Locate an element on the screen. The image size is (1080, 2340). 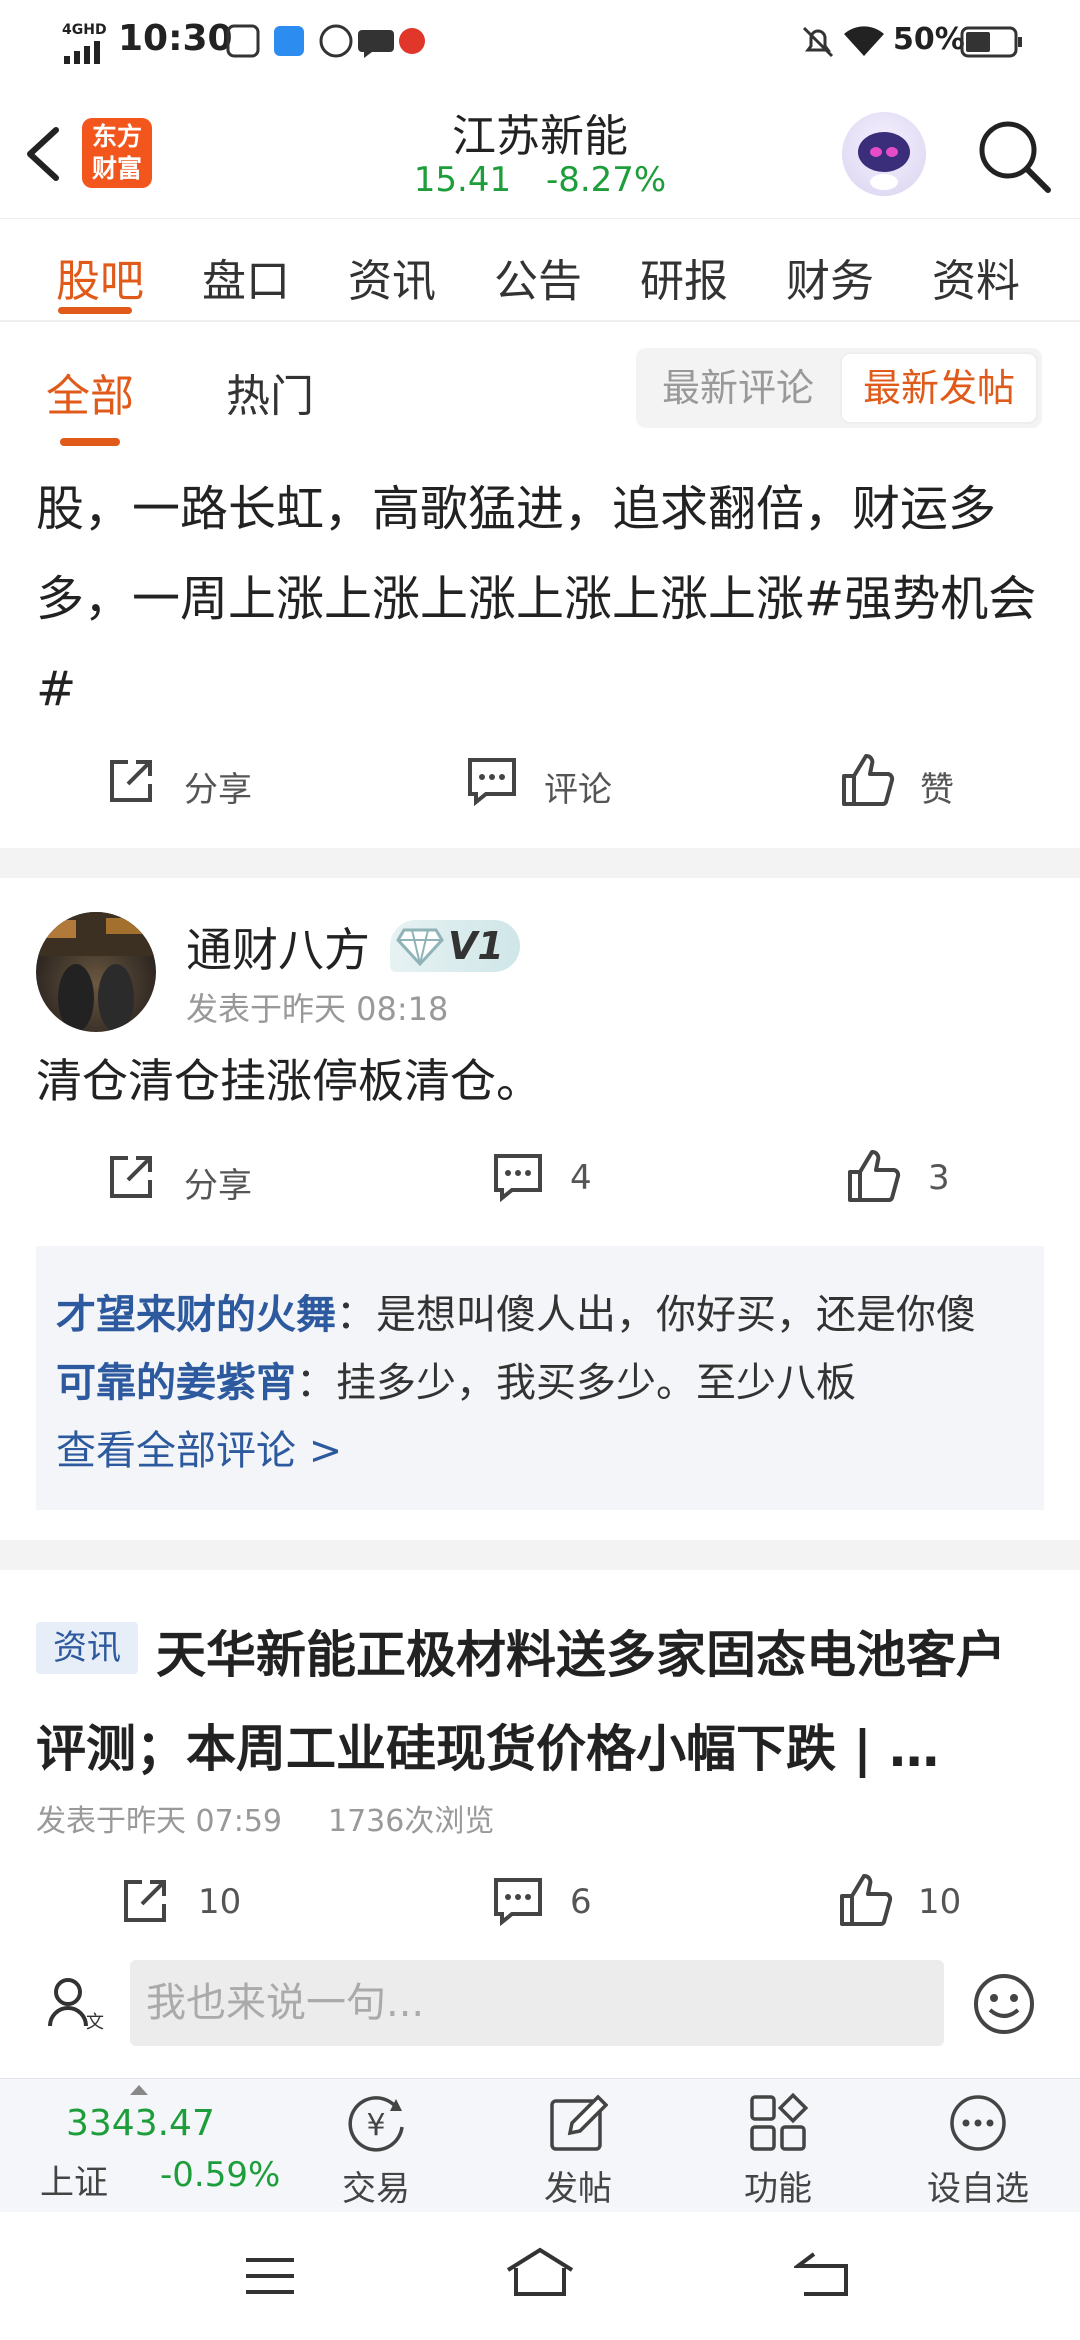
share-count: 10 is located at coordinates (219, 1902).